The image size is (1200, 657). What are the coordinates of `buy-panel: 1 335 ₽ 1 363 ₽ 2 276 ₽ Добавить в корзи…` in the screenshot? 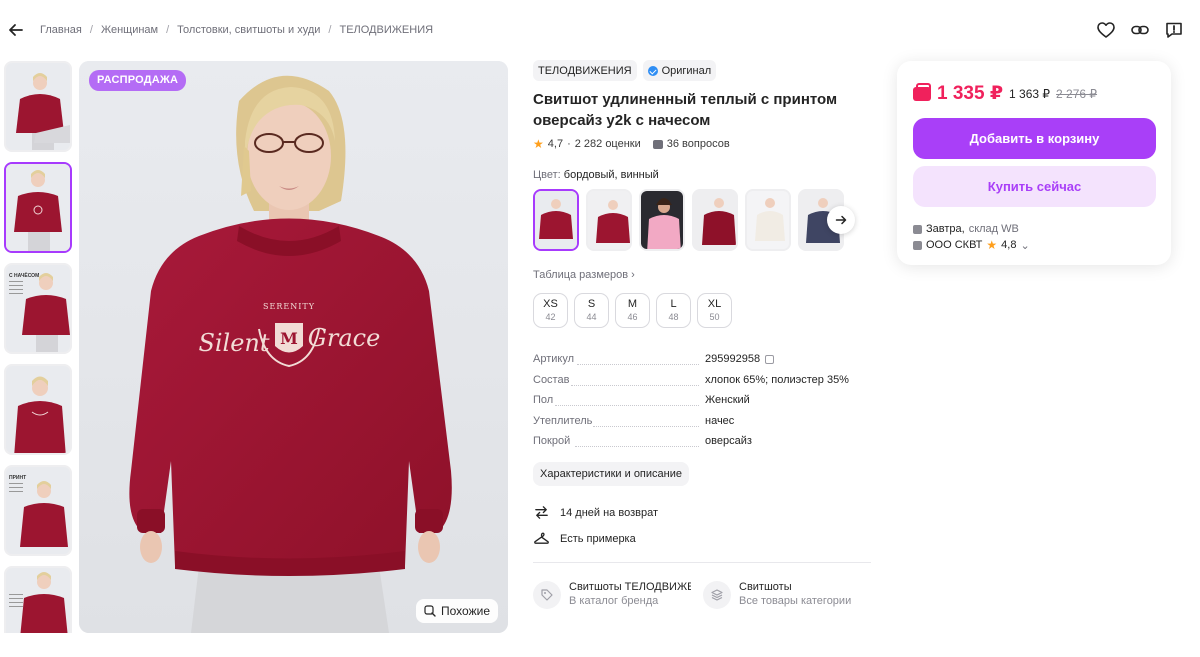 It's located at (1034, 163).